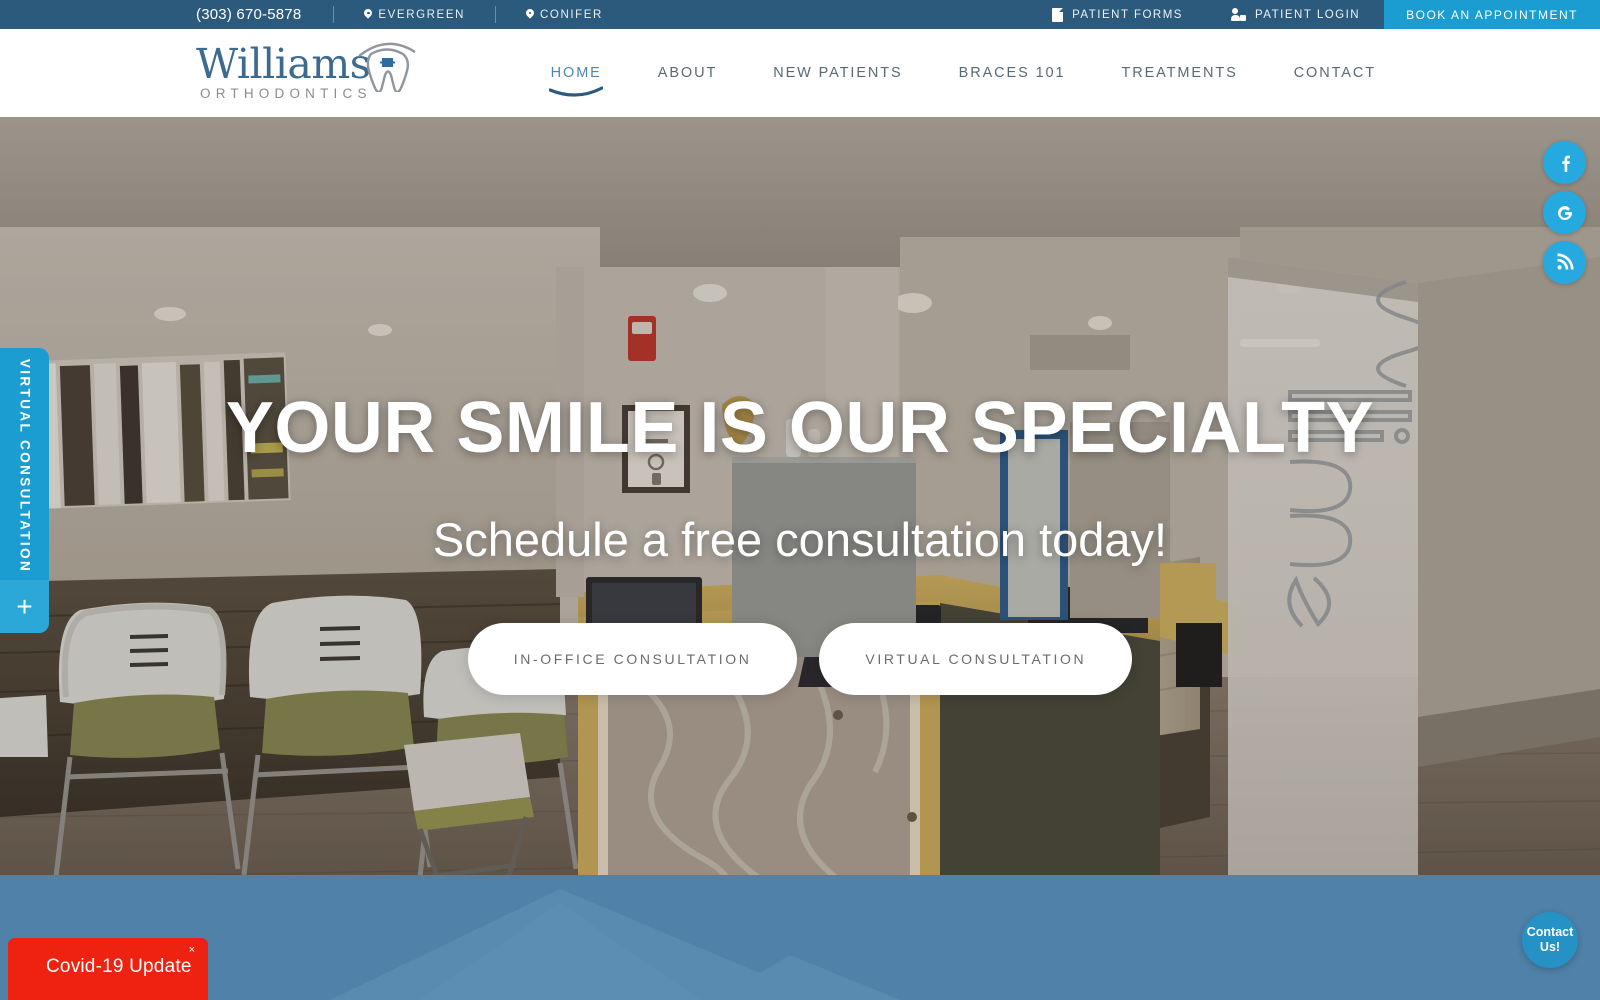  What do you see at coordinates (1179, 73) in the screenshot?
I see `nav-item-treatments: TREATMENTS` at bounding box center [1179, 73].